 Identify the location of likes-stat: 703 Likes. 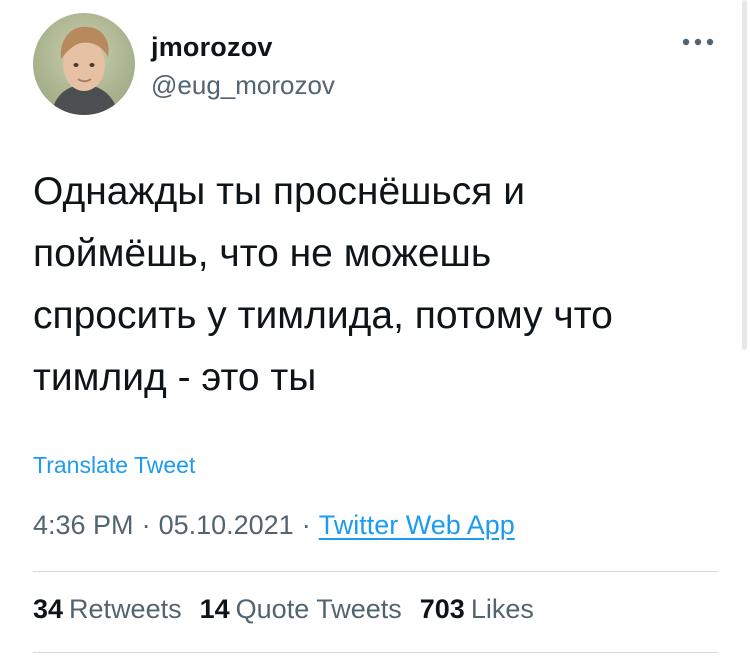
(477, 609).